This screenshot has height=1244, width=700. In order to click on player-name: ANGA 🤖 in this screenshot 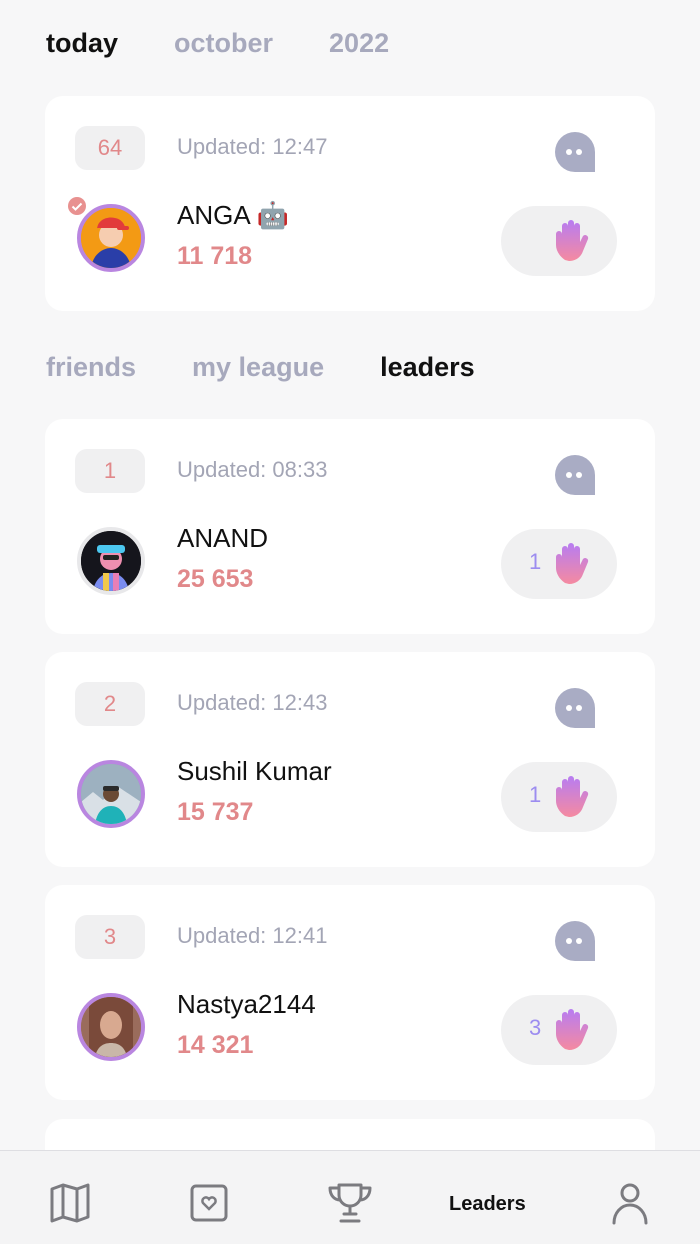, I will do `click(233, 215)`.